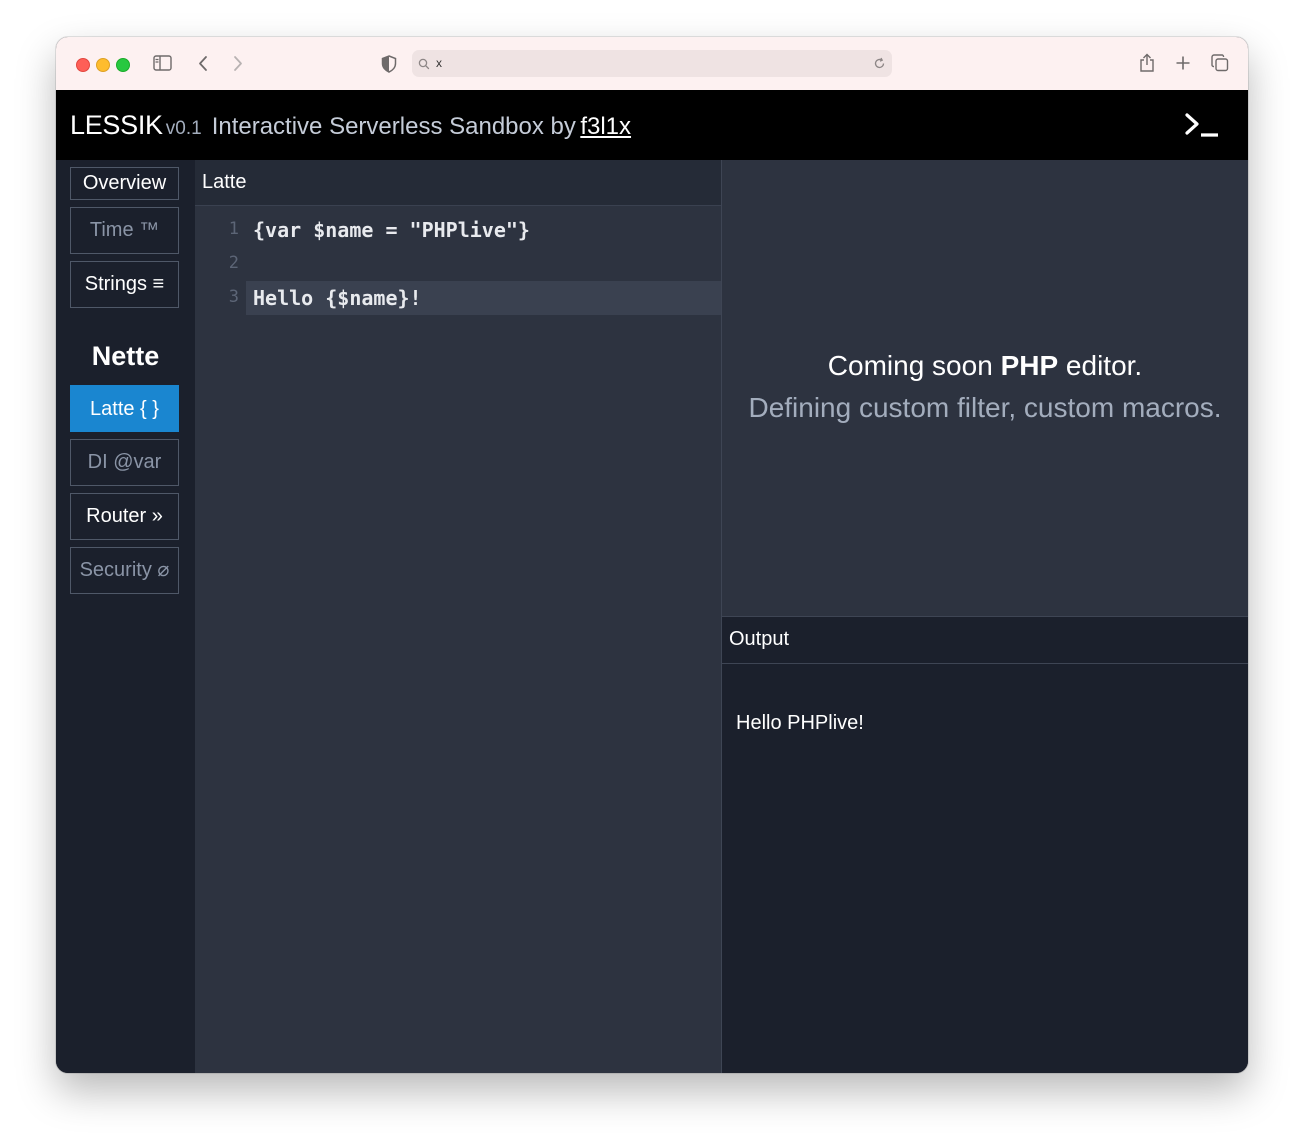 The height and width of the screenshot is (1148, 1304). I want to click on nav-time: Time ™, so click(124, 230).